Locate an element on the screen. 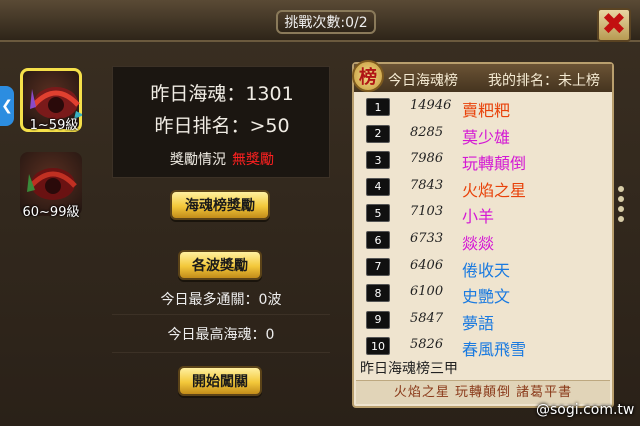 This screenshot has height=426, width=640. yesterday-rank: 昨日排名：>50 is located at coordinates (222, 126).